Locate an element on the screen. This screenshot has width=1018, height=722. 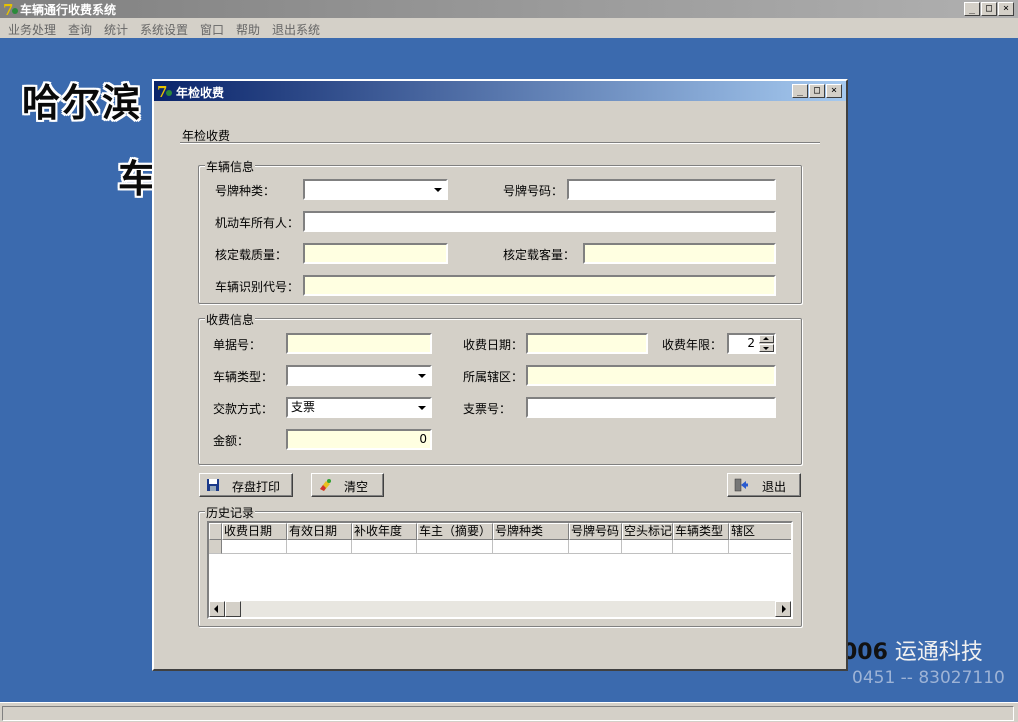
plate-type-label: 号牌种类： is located at coordinates (245, 191).